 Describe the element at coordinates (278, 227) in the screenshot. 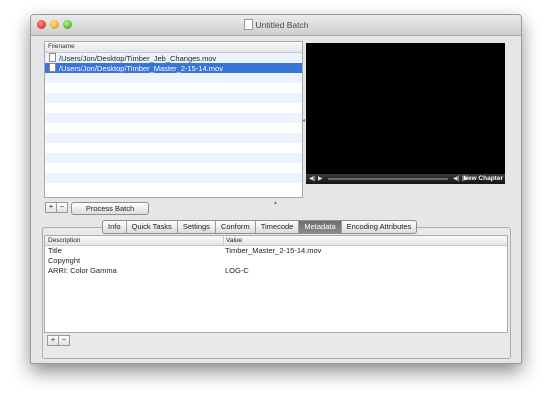

I see `tab-timecode: Timecode` at that location.